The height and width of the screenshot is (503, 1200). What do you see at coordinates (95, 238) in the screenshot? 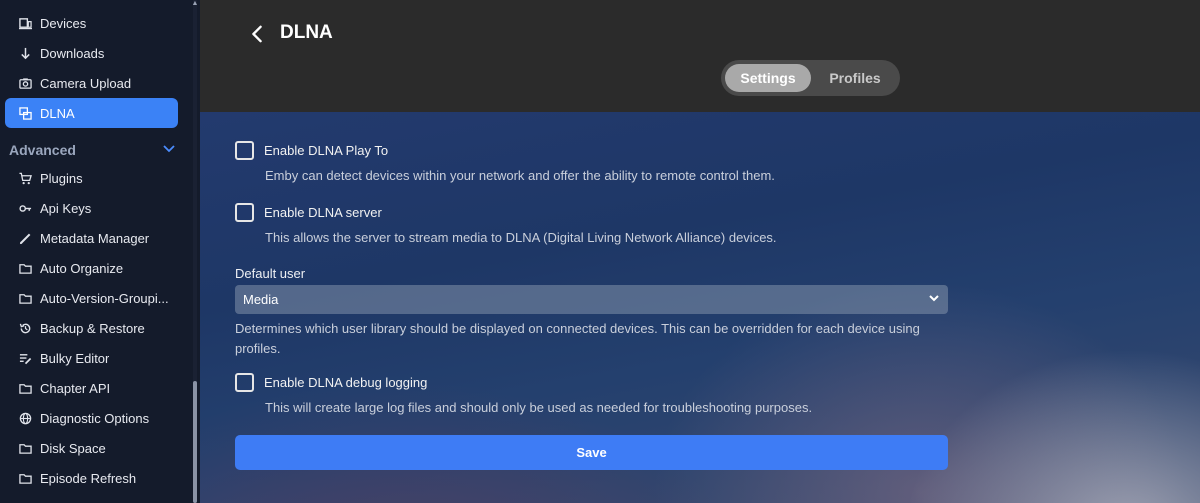
I see `sidebar-item-label: Metadata Manager` at bounding box center [95, 238].